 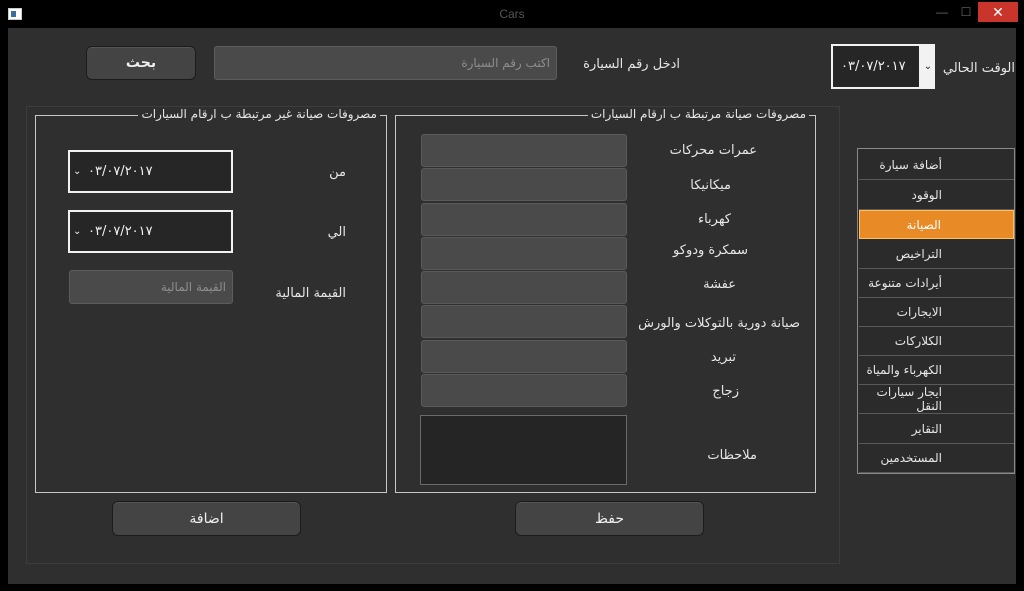 I want to click on mechanics-input, so click(x=524, y=184).